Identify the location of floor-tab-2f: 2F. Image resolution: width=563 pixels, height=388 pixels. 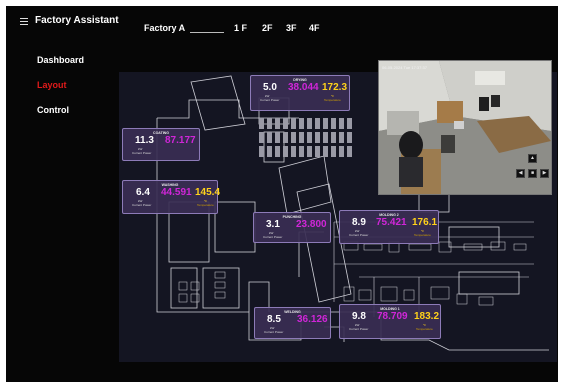
(267, 28).